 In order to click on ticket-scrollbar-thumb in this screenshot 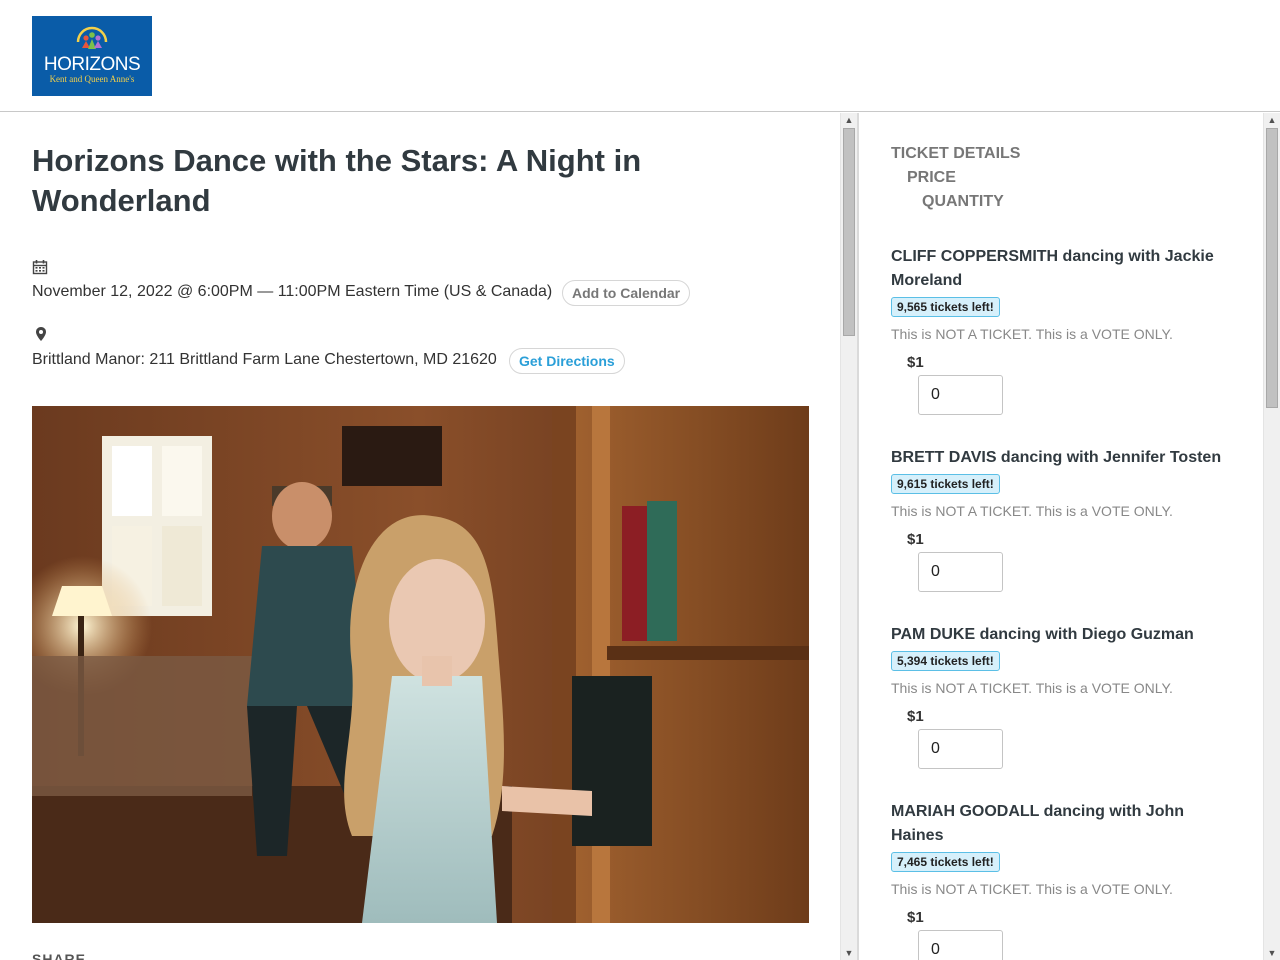, I will do `click(1272, 268)`.